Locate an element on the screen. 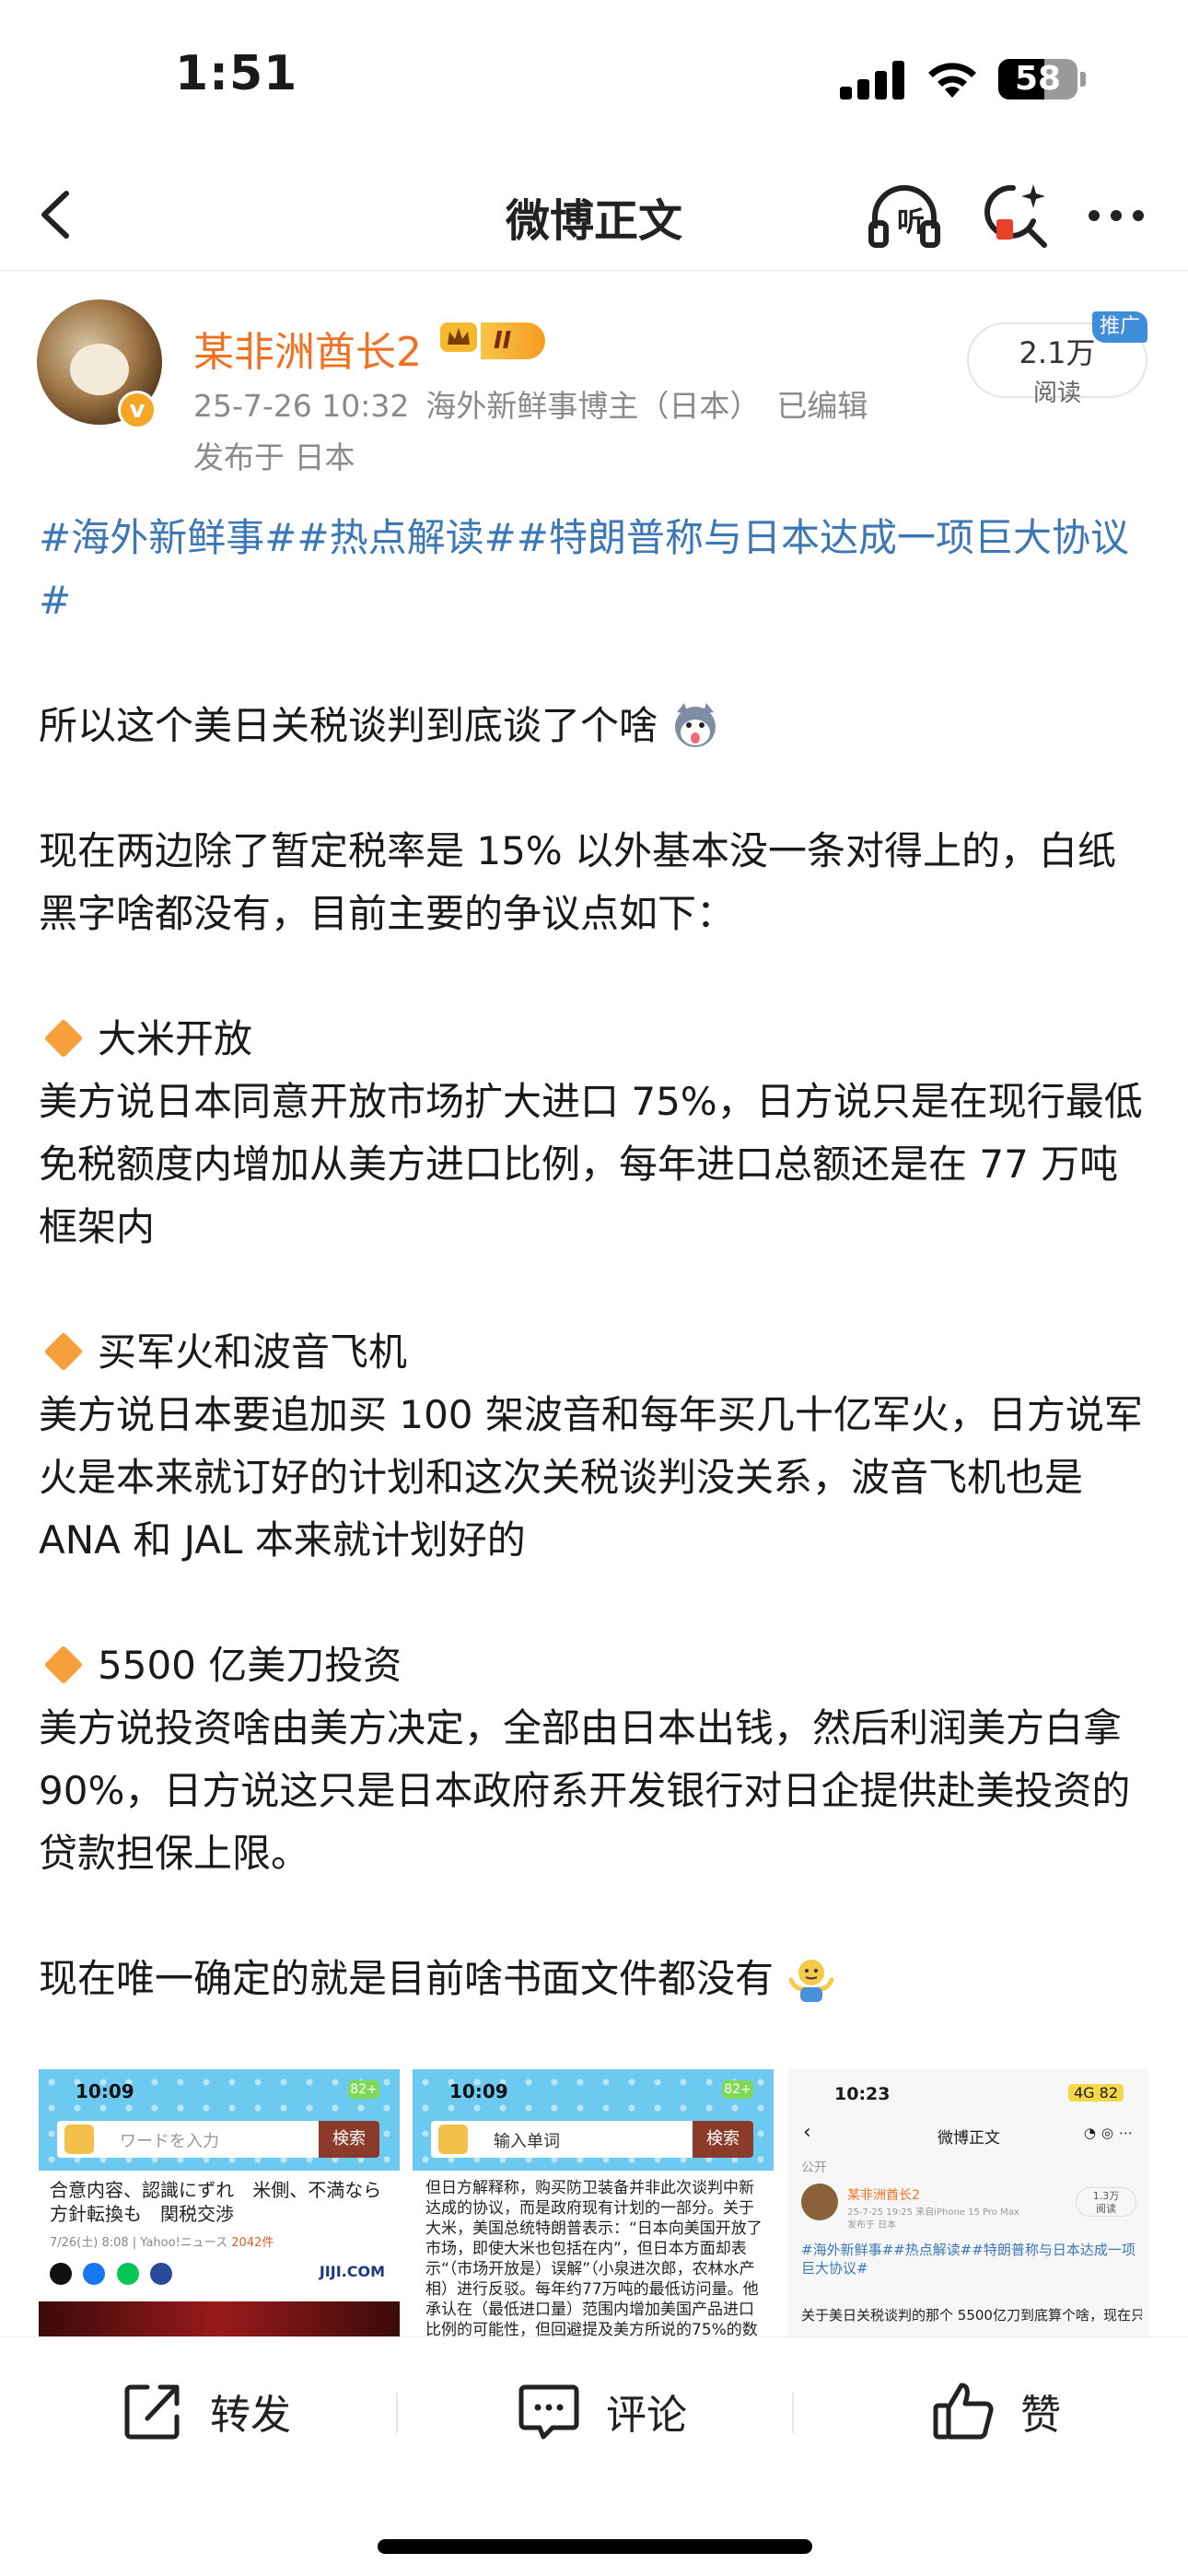 The height and width of the screenshot is (2576, 1188). jiji-logo: JIJI.COM is located at coordinates (352, 2271).